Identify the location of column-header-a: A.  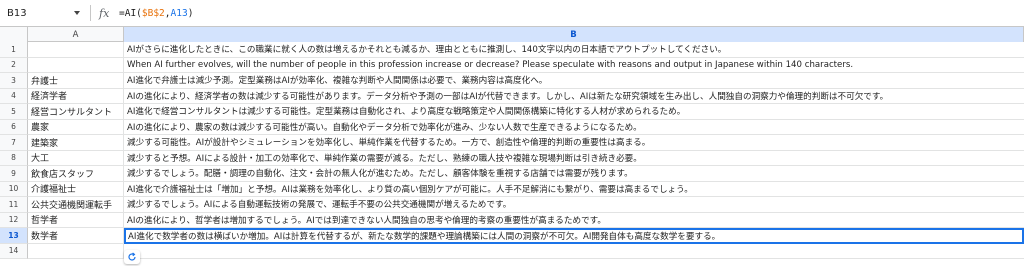
(76, 34).